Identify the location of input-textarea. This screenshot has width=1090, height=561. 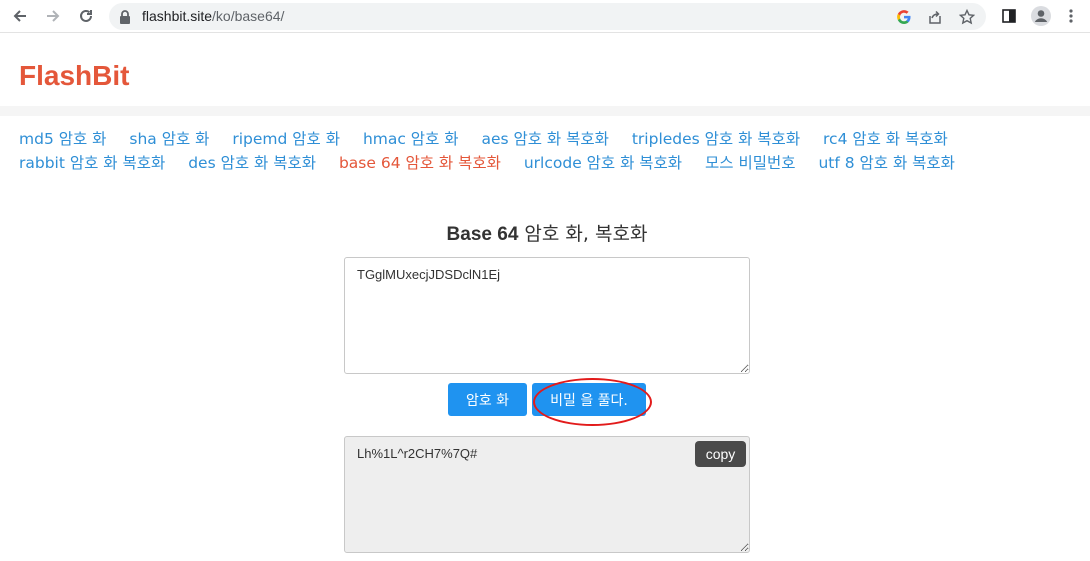
(547, 315).